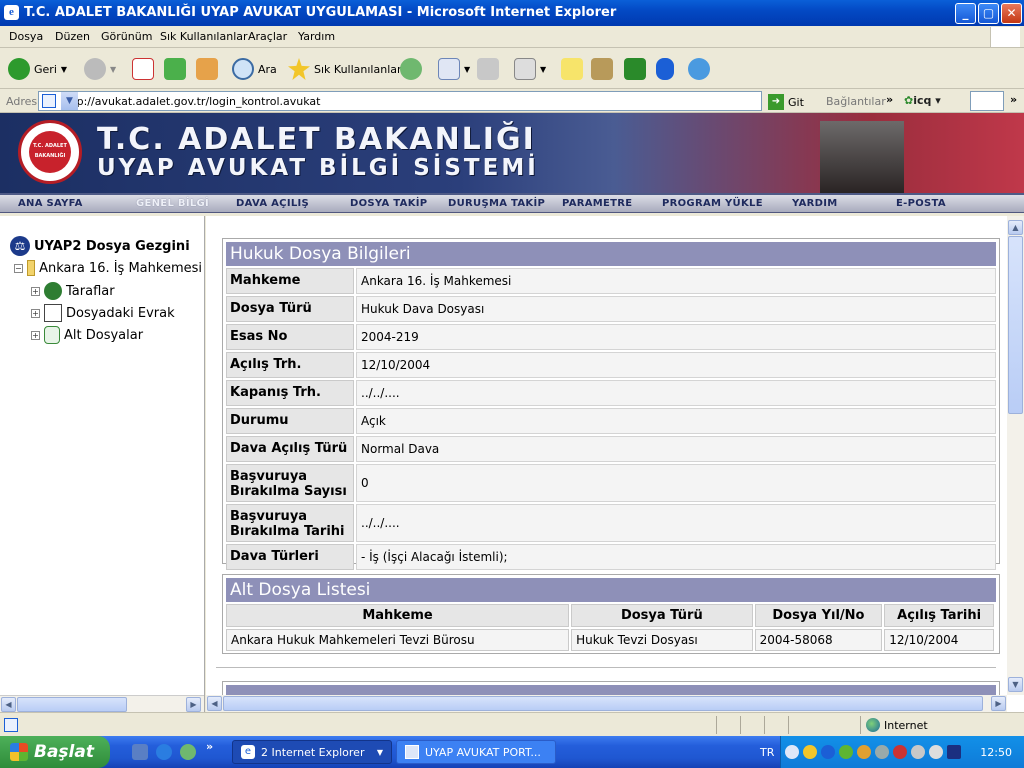 The image size is (1024, 768). Describe the element at coordinates (996, 752) in the screenshot. I see `clock: 12:50` at that location.